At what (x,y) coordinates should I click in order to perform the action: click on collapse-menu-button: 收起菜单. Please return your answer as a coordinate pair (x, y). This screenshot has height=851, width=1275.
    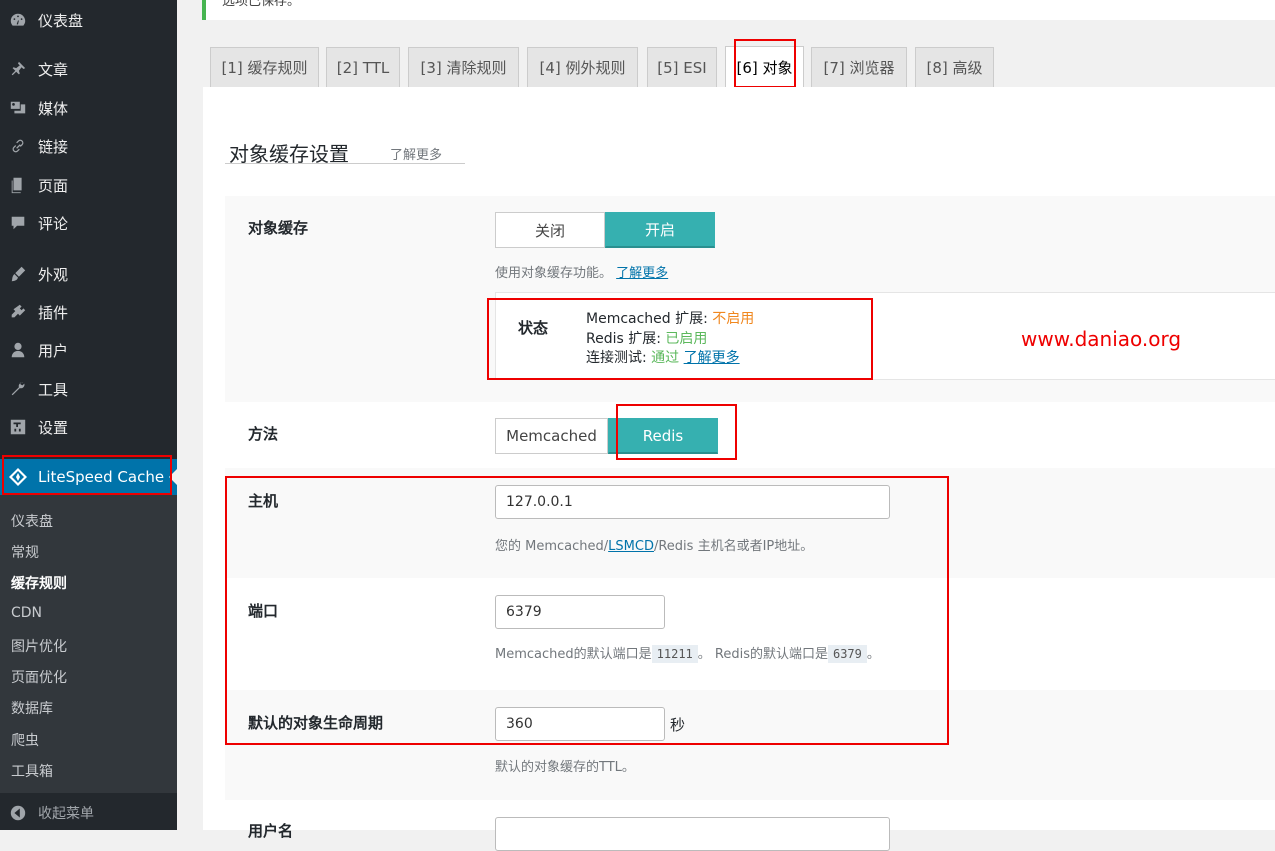
    Looking at the image, I should click on (88, 813).